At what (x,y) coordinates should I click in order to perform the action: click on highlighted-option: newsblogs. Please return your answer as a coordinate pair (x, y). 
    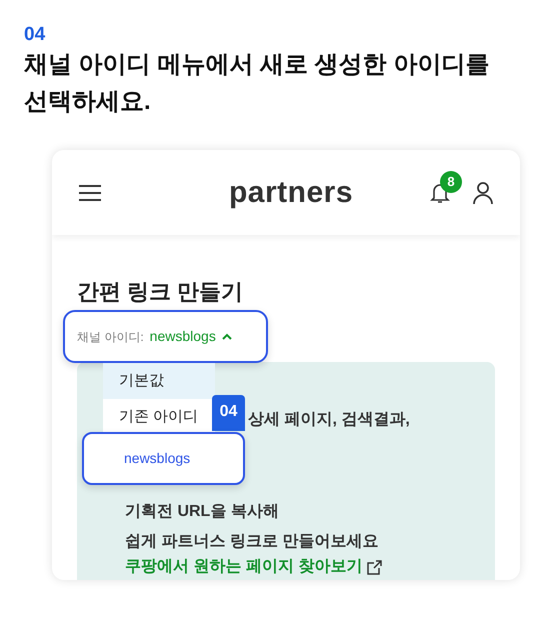
    Looking at the image, I should click on (163, 458).